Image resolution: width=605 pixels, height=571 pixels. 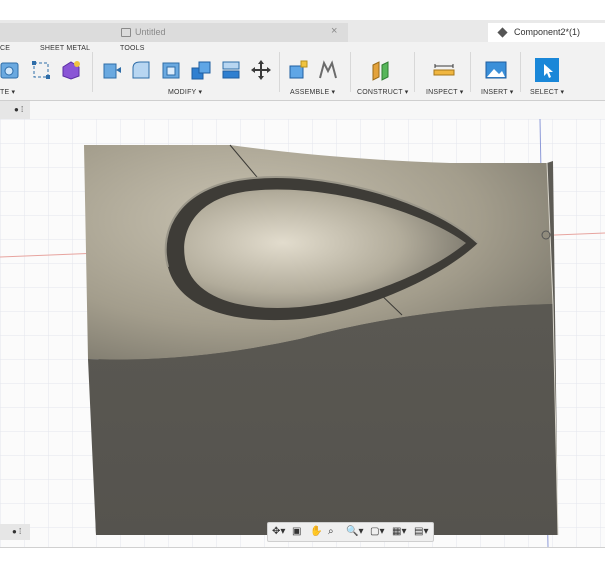 I want to click on browser-toggle: ● ⁞, so click(x=15, y=110).